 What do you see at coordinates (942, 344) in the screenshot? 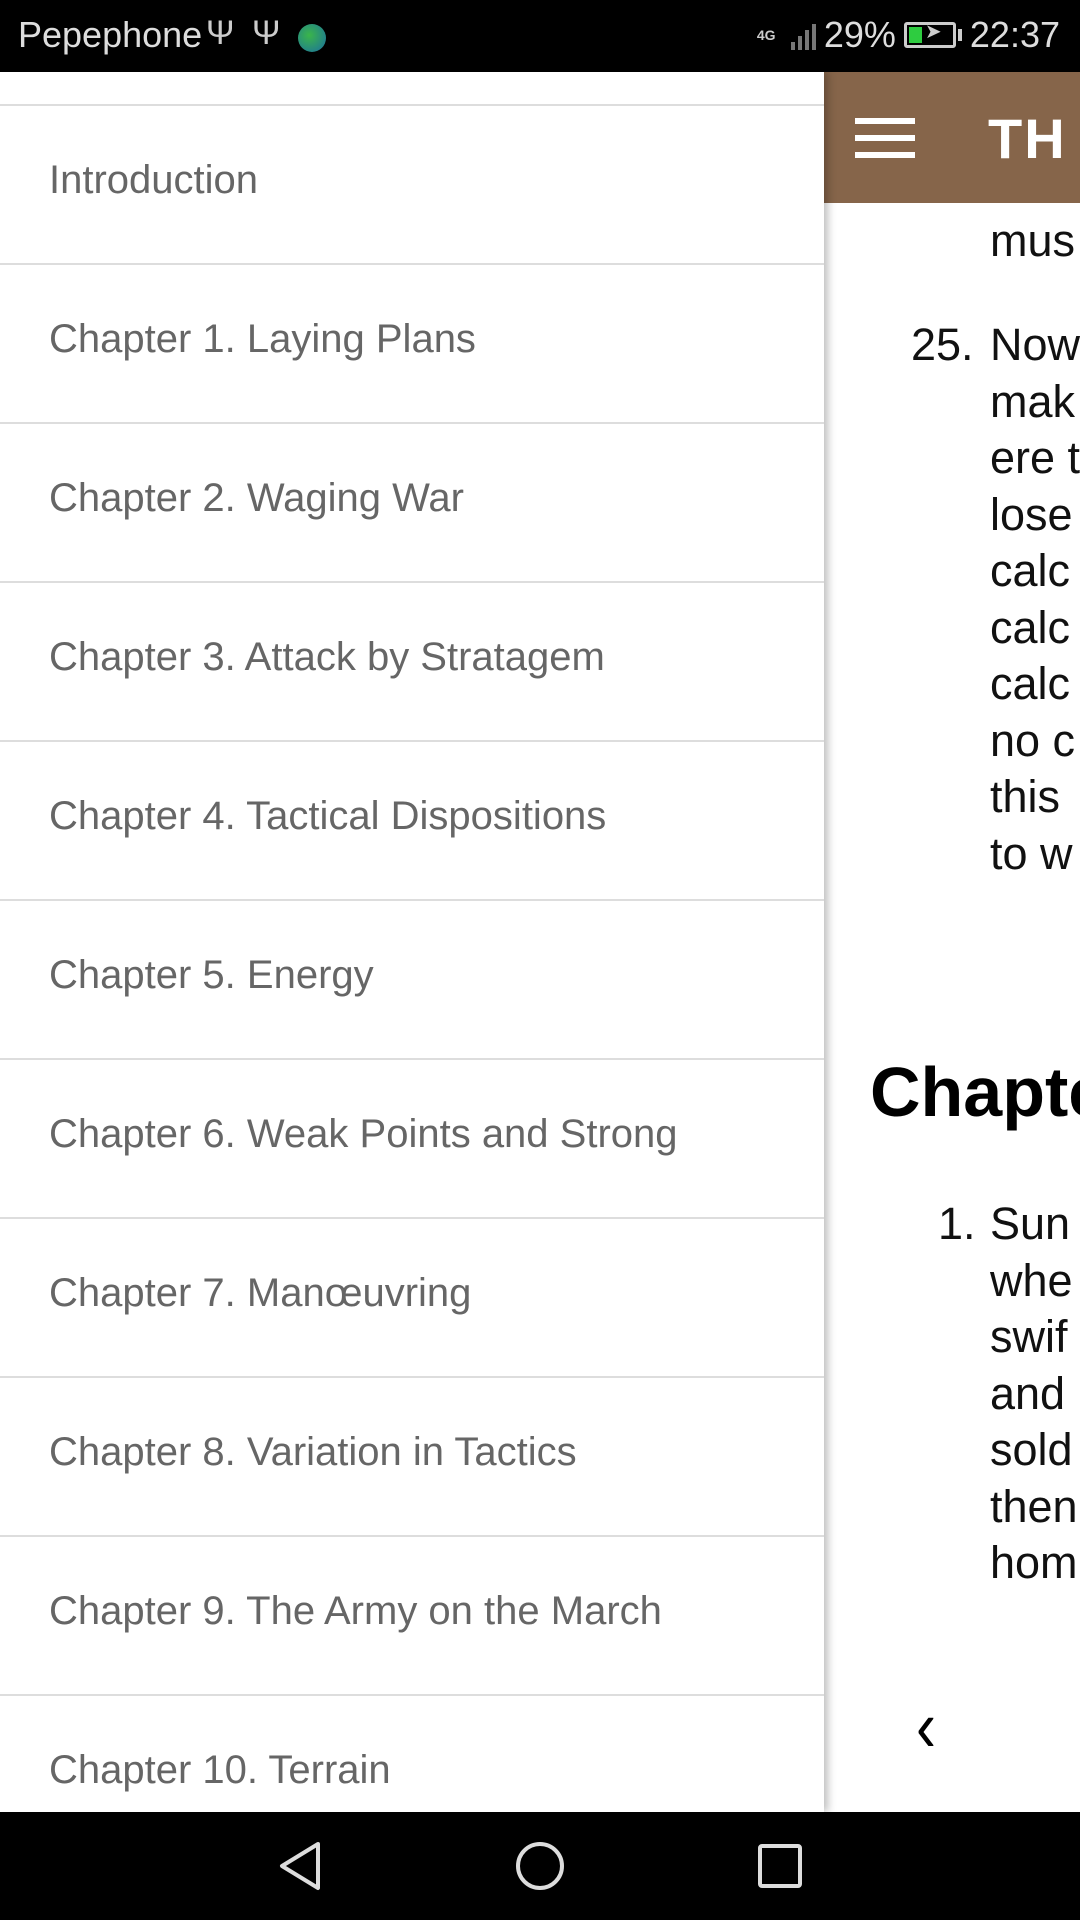
I see `list-number: 25.` at bounding box center [942, 344].